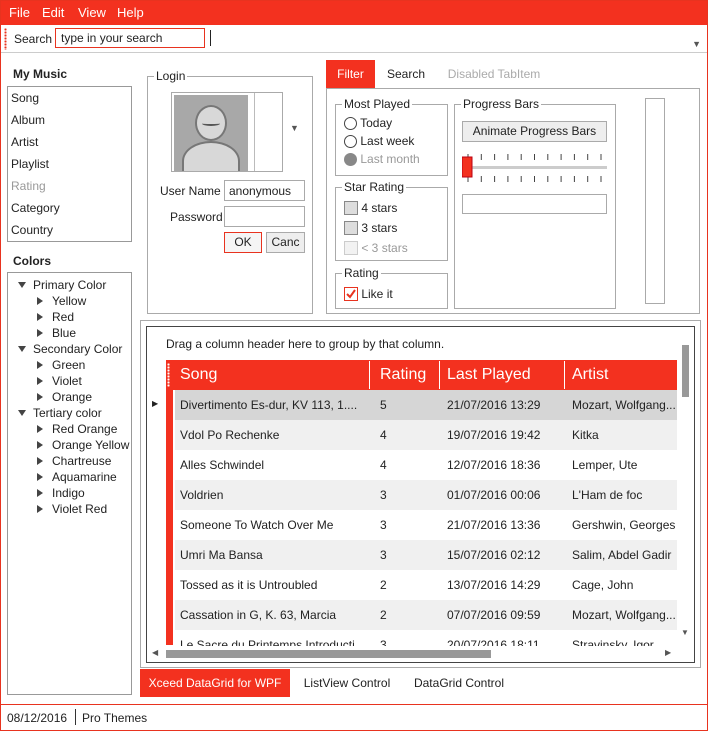 The width and height of the screenshot is (708, 731). What do you see at coordinates (257, 525) in the screenshot?
I see `table-cell: Someone To Watch Over Me` at bounding box center [257, 525].